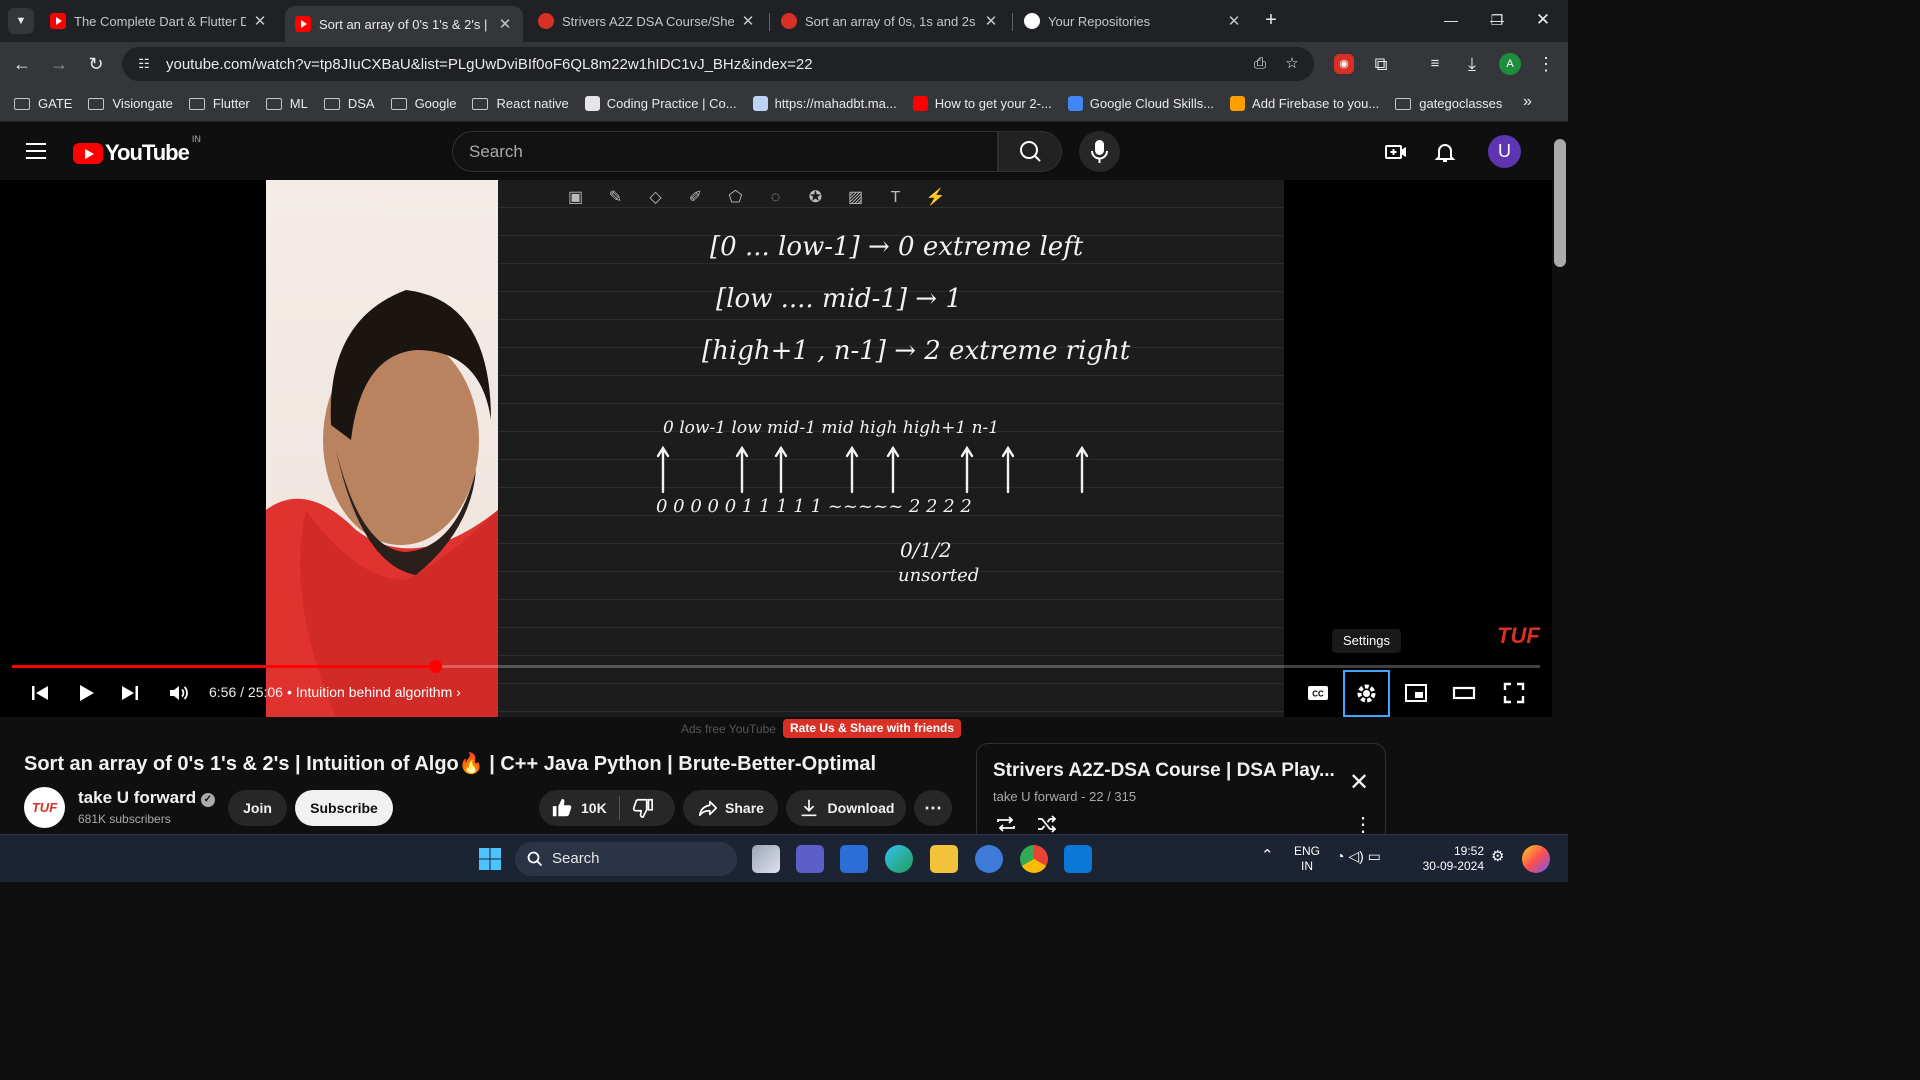 Image resolution: width=1920 pixels, height=1080 pixels. I want to click on forward-icon: →, so click(59, 64).